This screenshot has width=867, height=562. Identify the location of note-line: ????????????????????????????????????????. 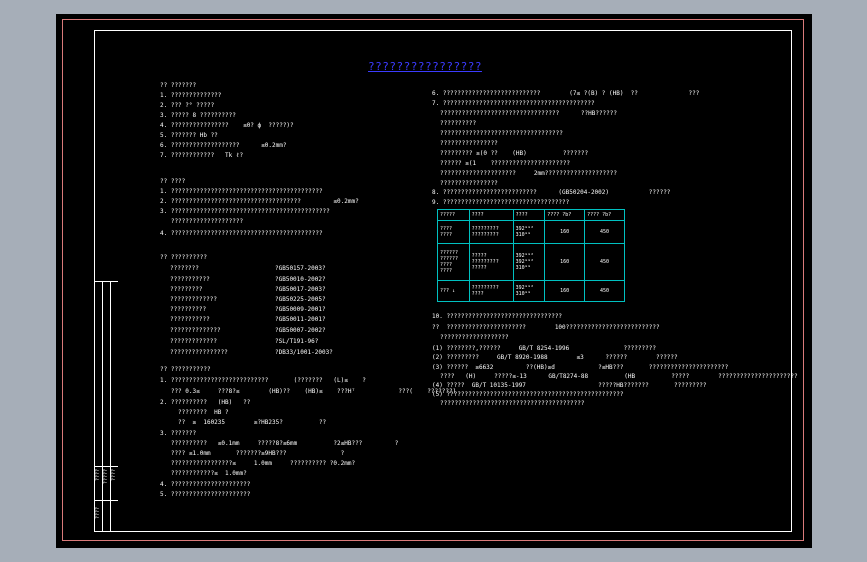
(512, 403).